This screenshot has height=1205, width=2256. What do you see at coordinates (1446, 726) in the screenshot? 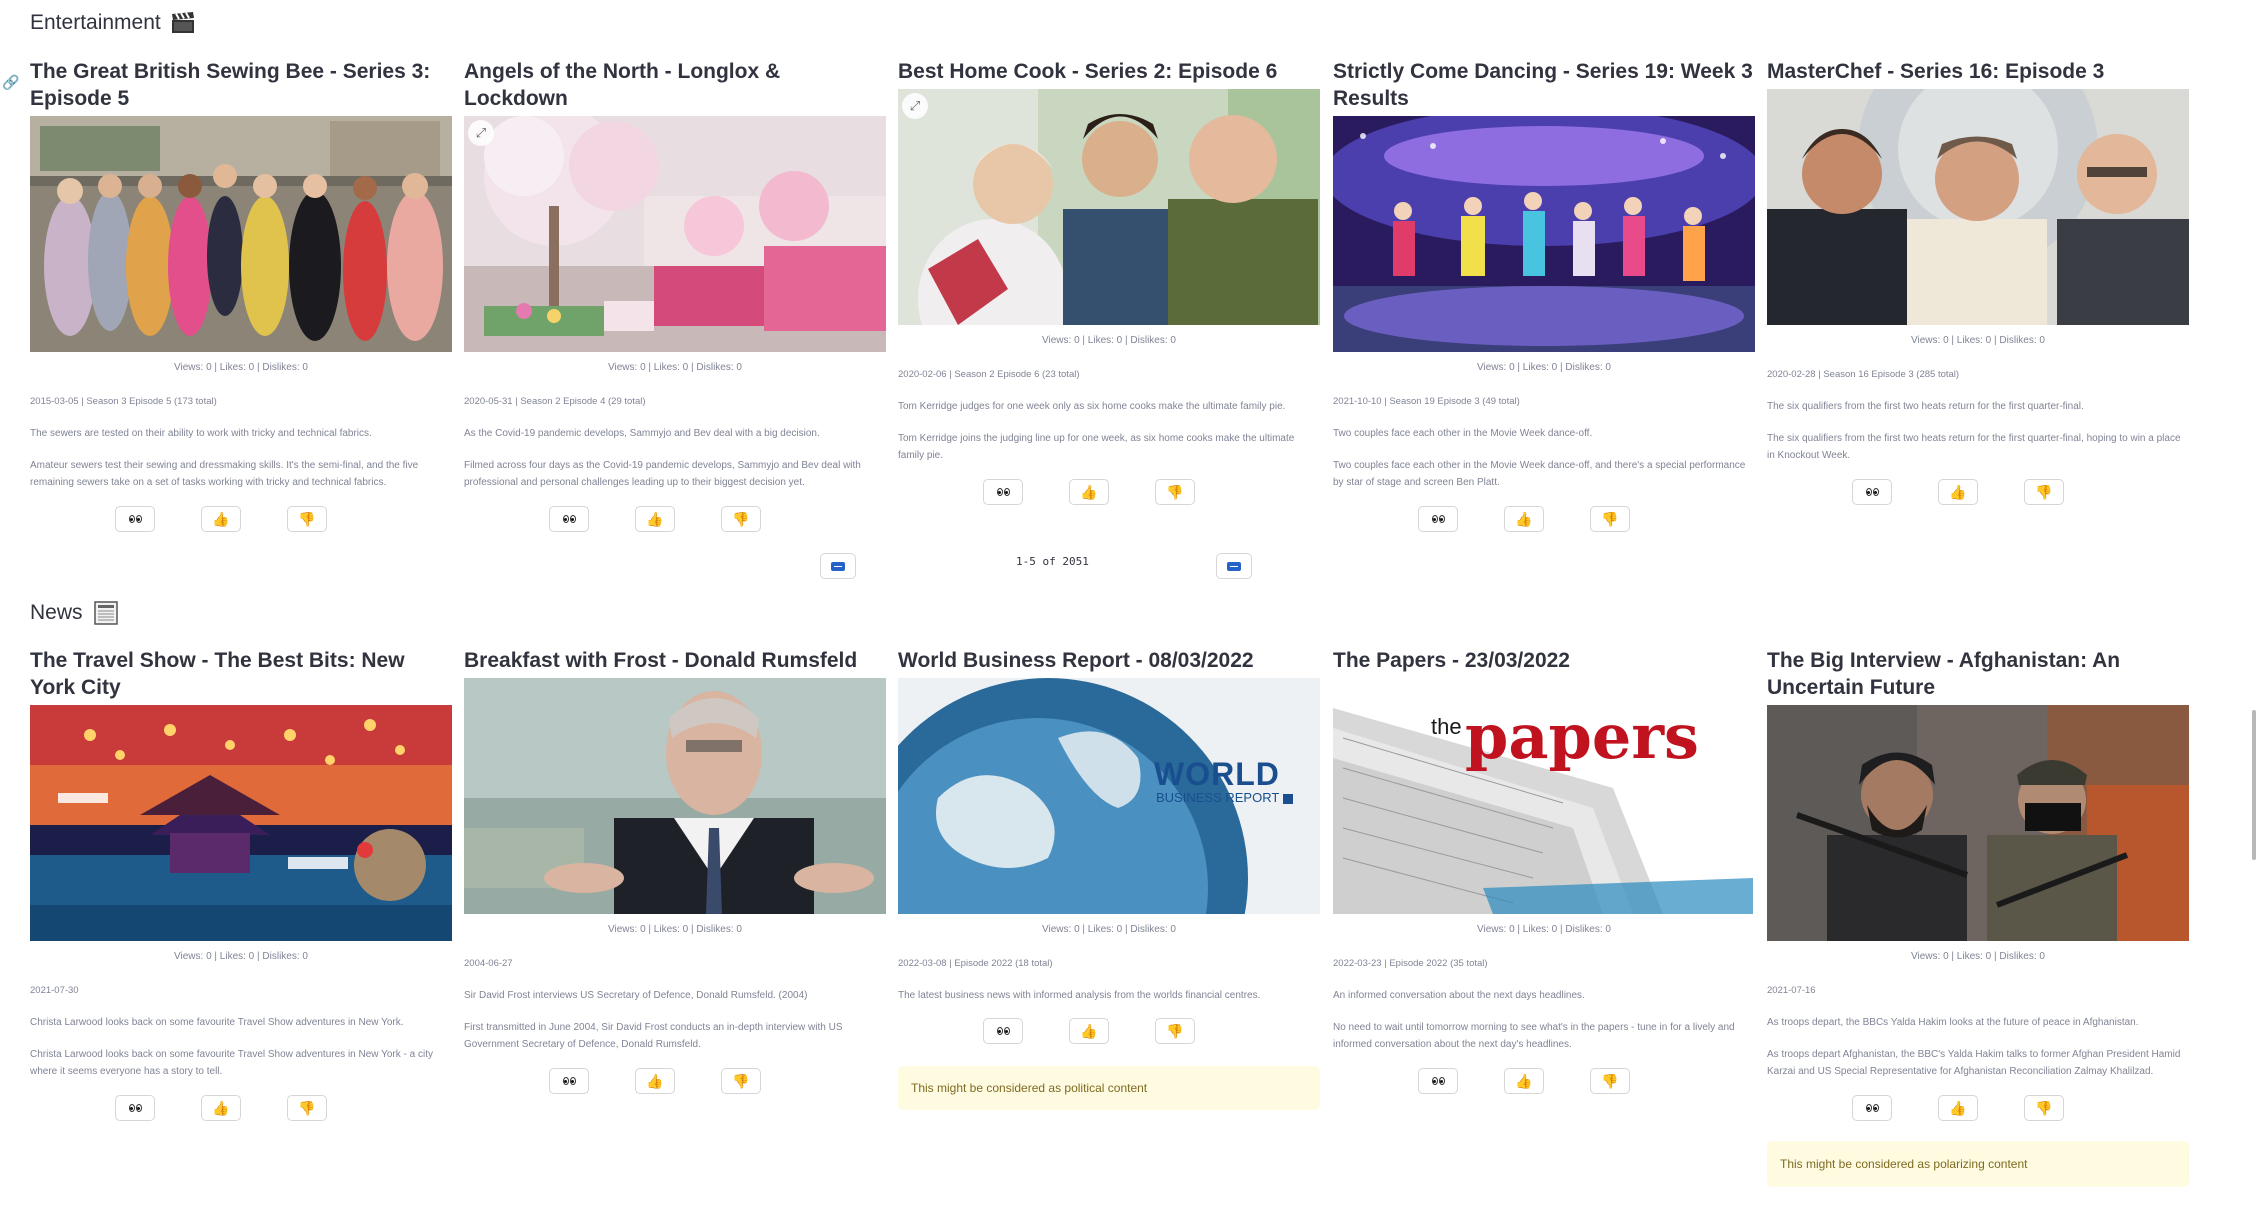
I see `the-logo-text: the` at bounding box center [1446, 726].